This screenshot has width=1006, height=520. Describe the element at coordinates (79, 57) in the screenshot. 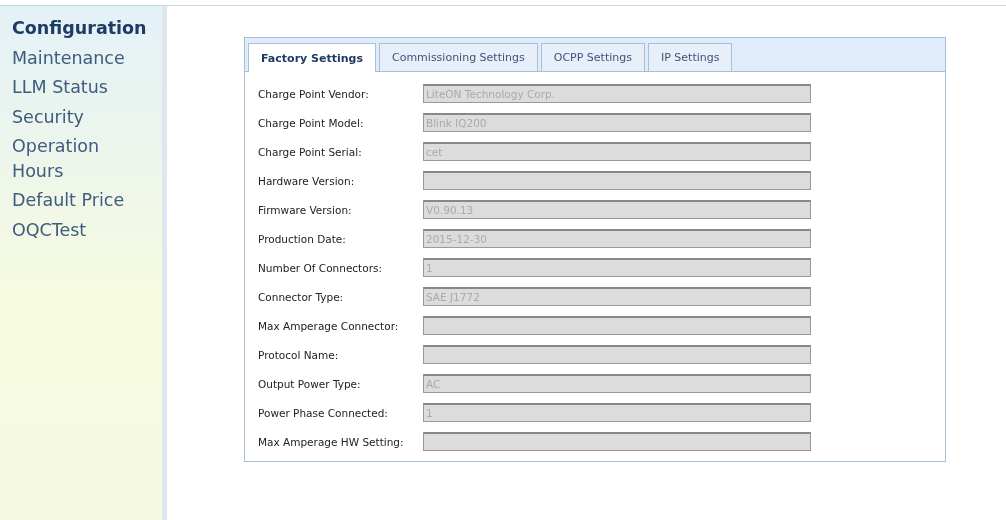

I see `sidebar-item: Maintenance` at that location.